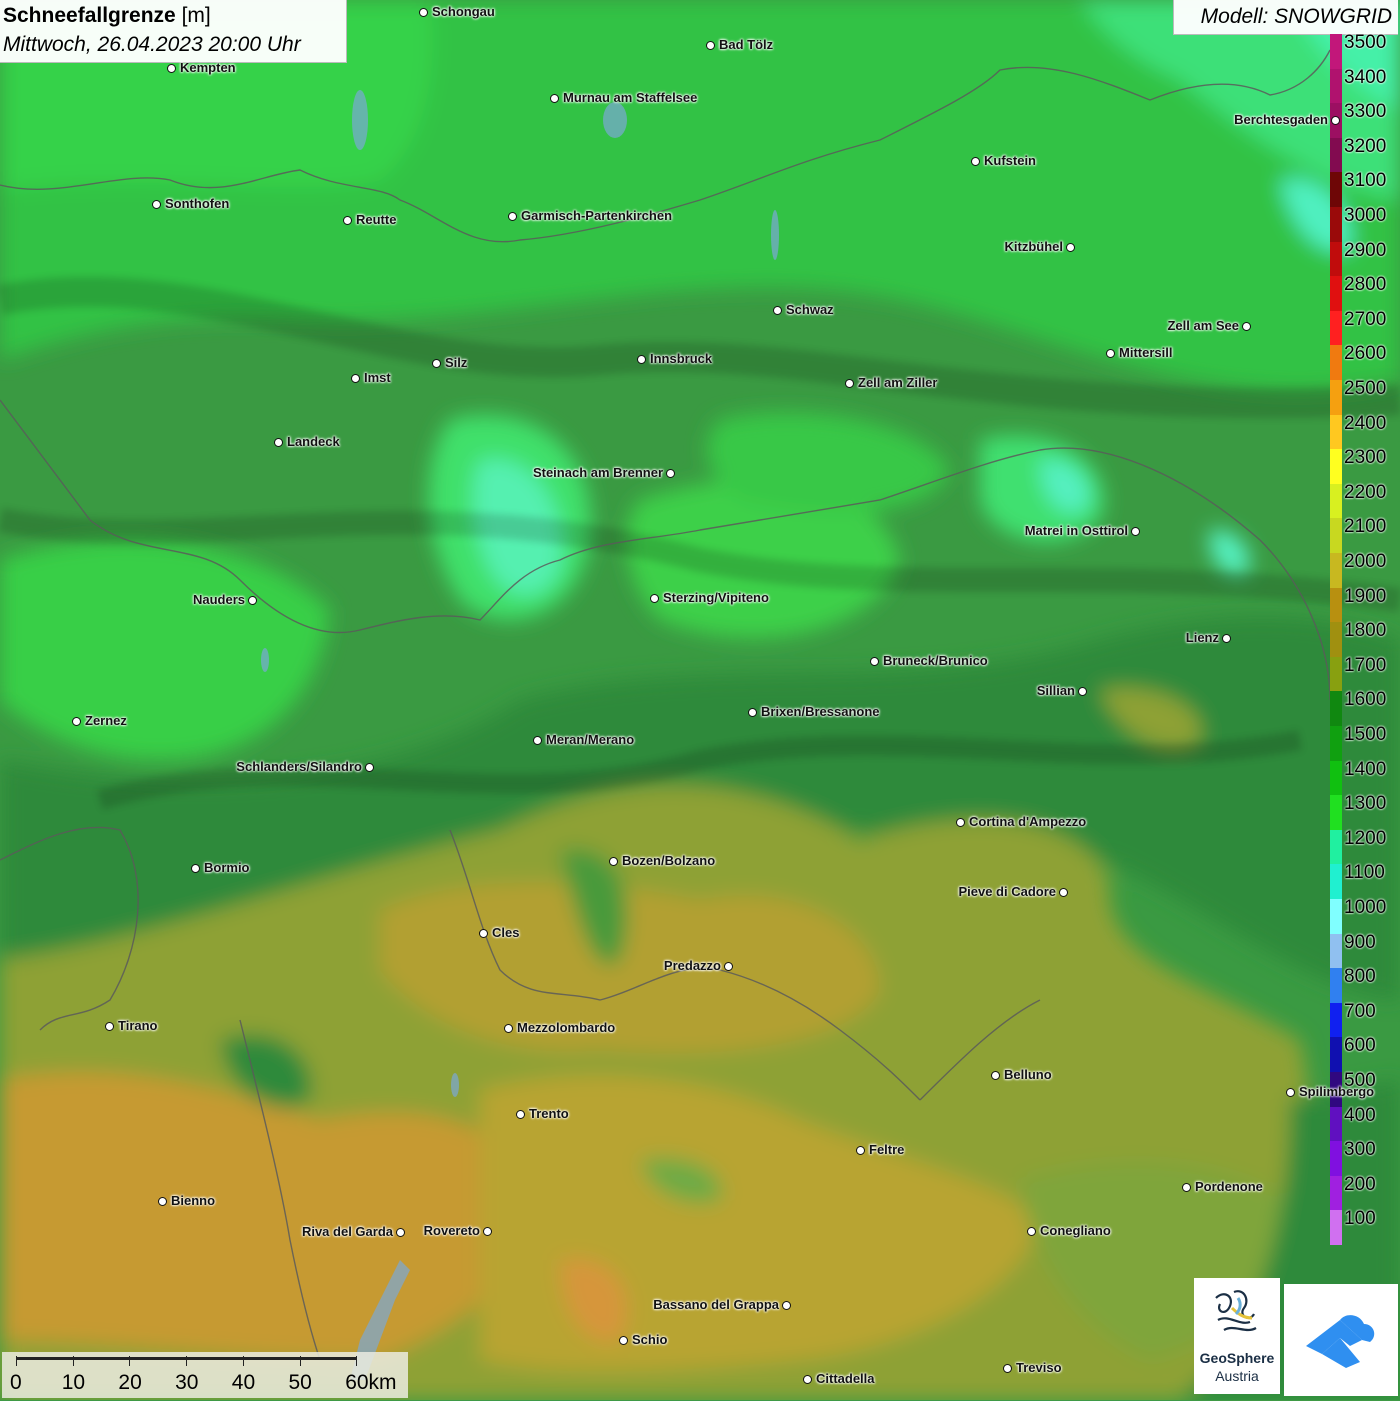 The width and height of the screenshot is (1400, 1401). I want to click on scale-label: 60km, so click(371, 1382).